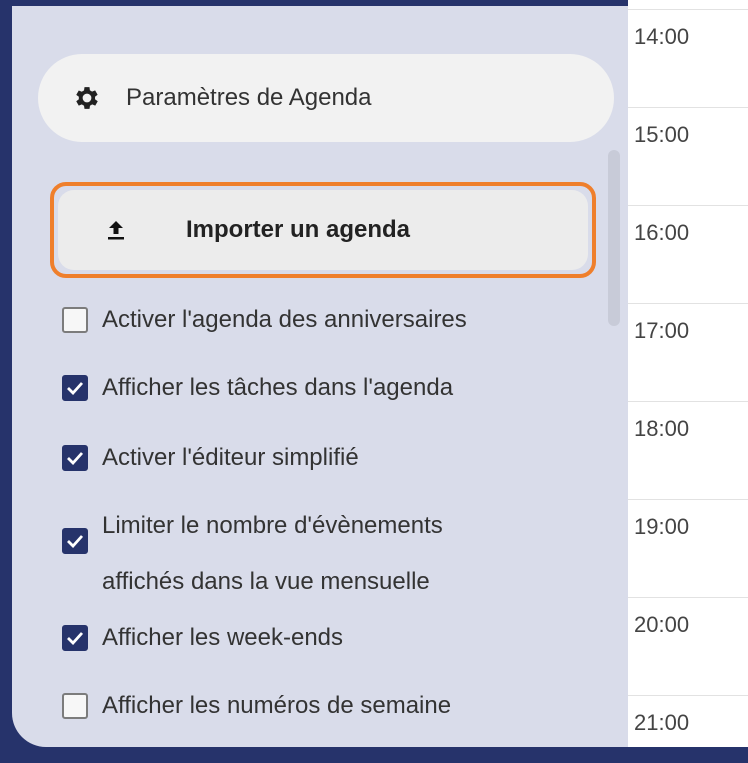 This screenshot has height=763, width=748. Describe the element at coordinates (116, 230) in the screenshot. I see `upload-icon` at that location.